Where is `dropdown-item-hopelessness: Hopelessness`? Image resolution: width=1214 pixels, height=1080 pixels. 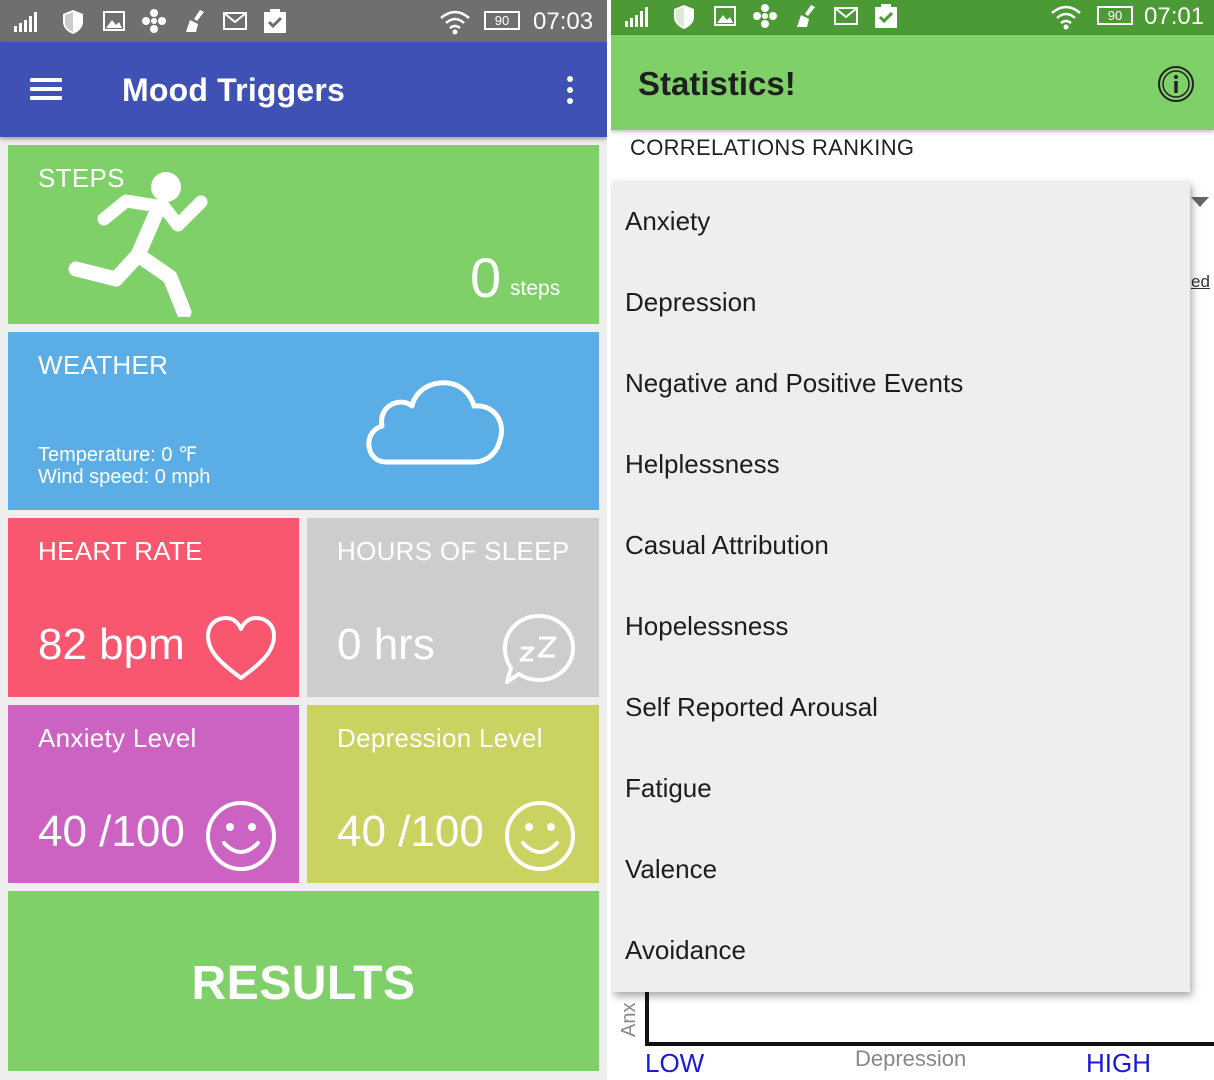
dropdown-item-hopelessness: Hopelessness is located at coordinates (901, 626).